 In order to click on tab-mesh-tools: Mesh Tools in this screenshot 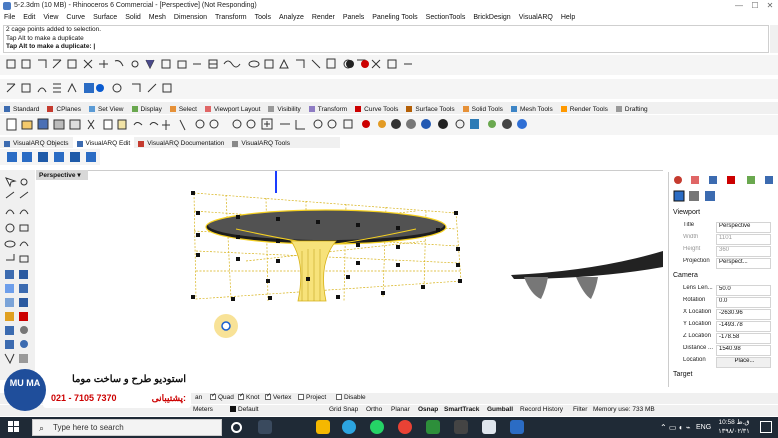, I will do `click(532, 108)`.